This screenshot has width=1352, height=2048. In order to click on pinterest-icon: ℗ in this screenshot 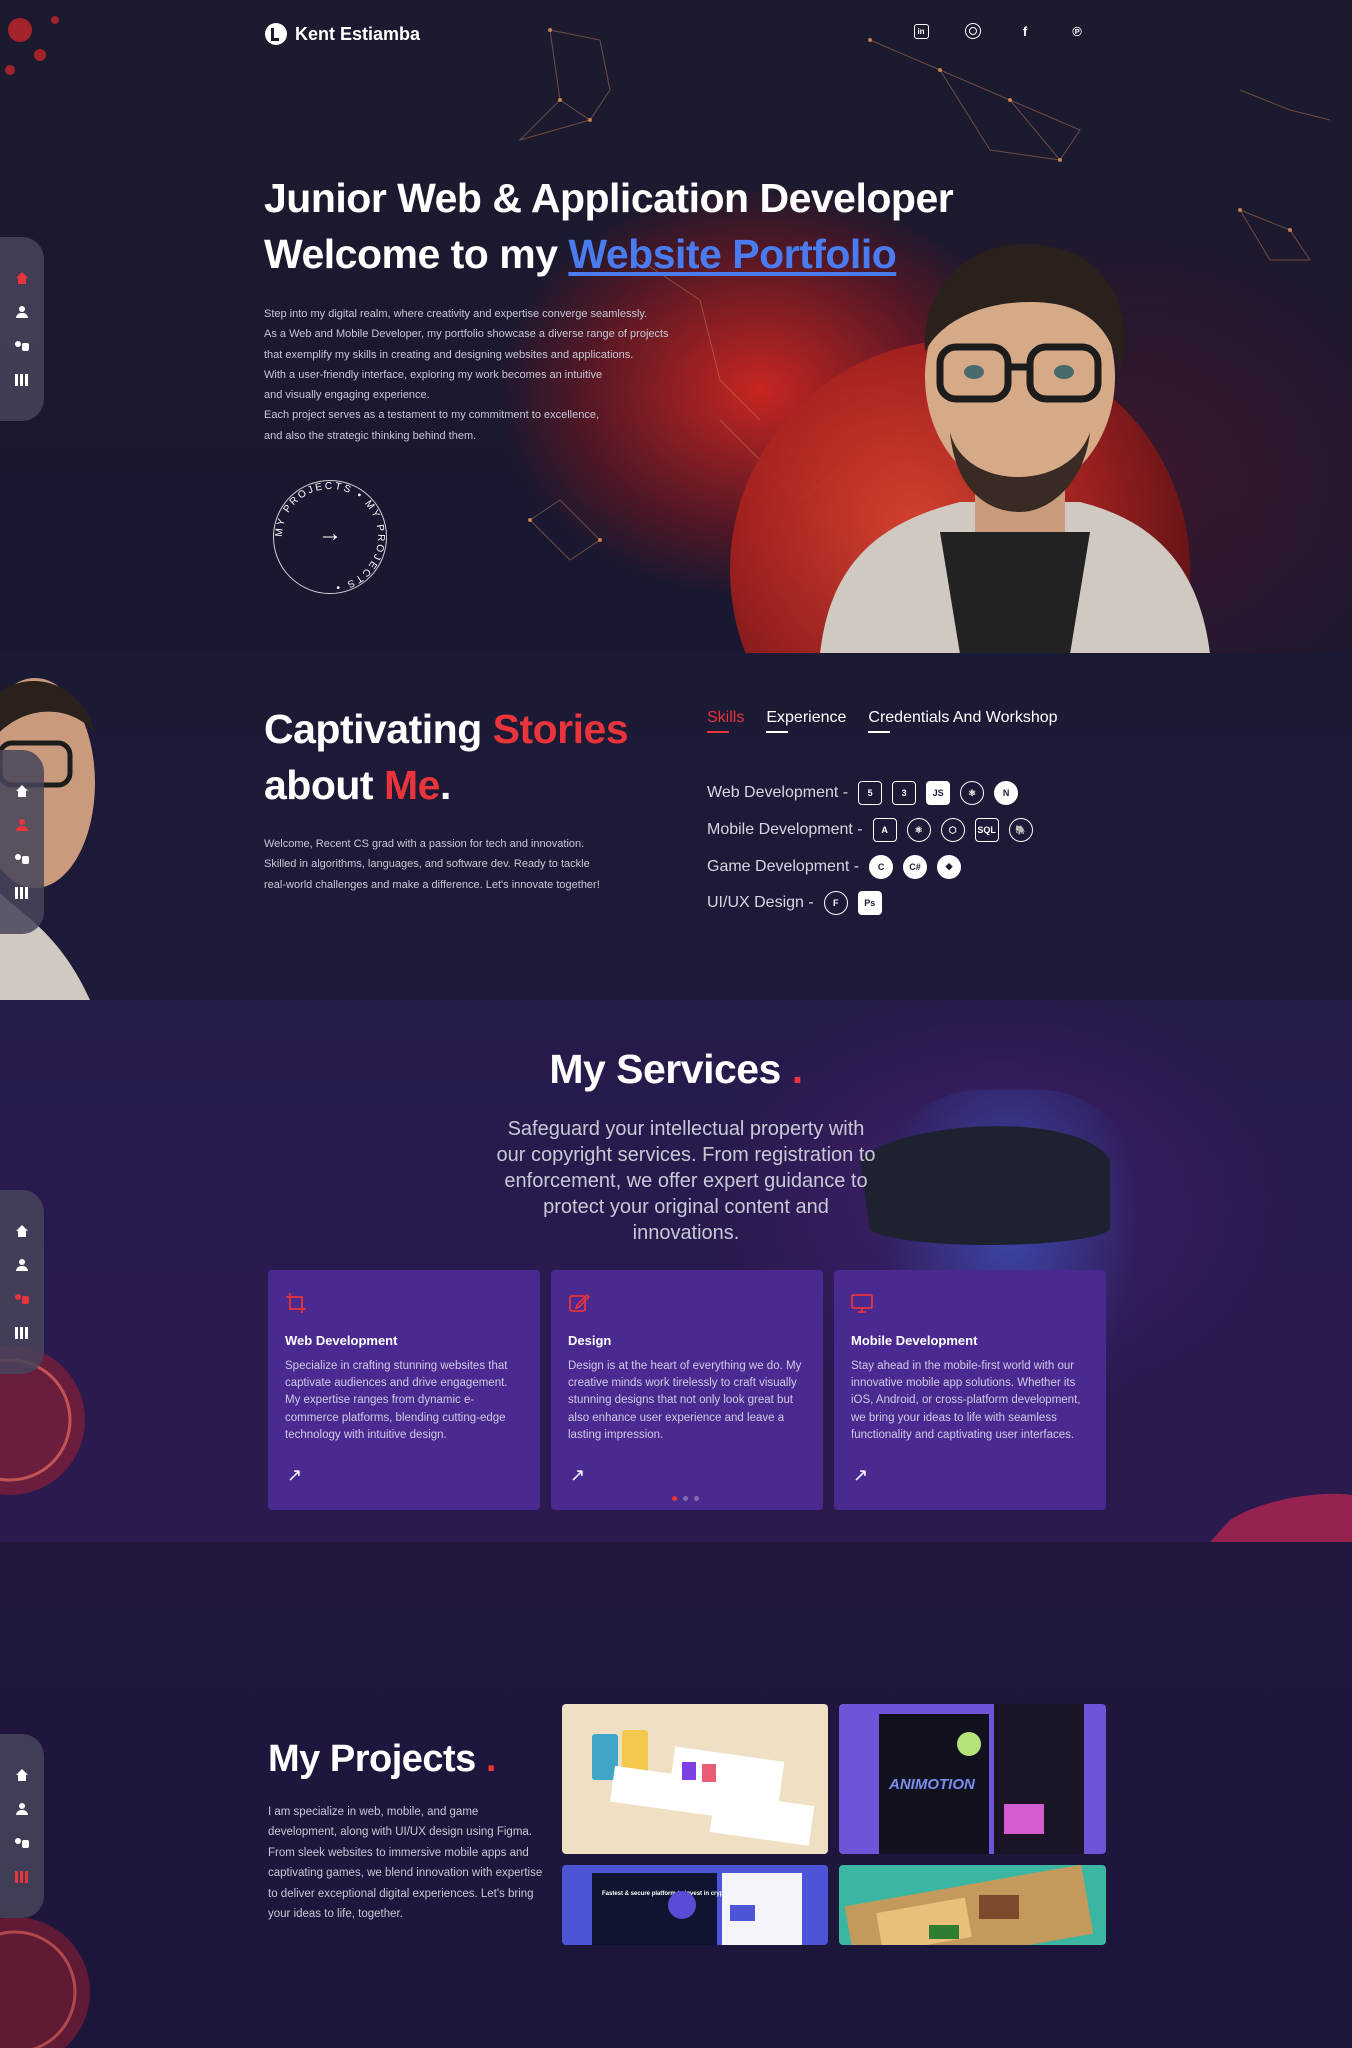, I will do `click(1077, 31)`.